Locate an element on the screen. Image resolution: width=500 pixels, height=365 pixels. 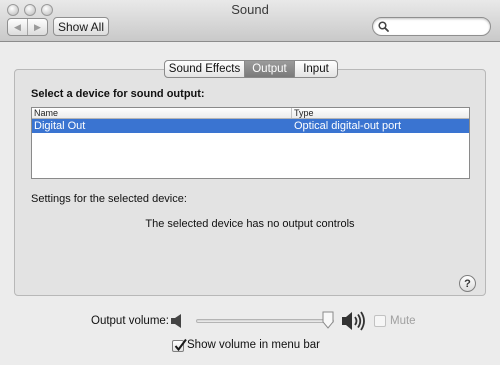
help-button: ? is located at coordinates (467, 283).